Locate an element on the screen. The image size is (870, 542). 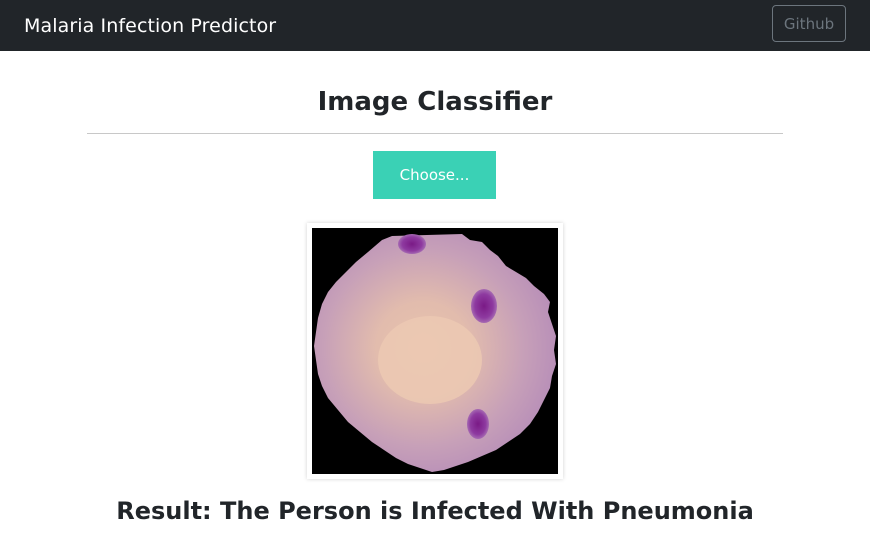
image-preview is located at coordinates (435, 351).